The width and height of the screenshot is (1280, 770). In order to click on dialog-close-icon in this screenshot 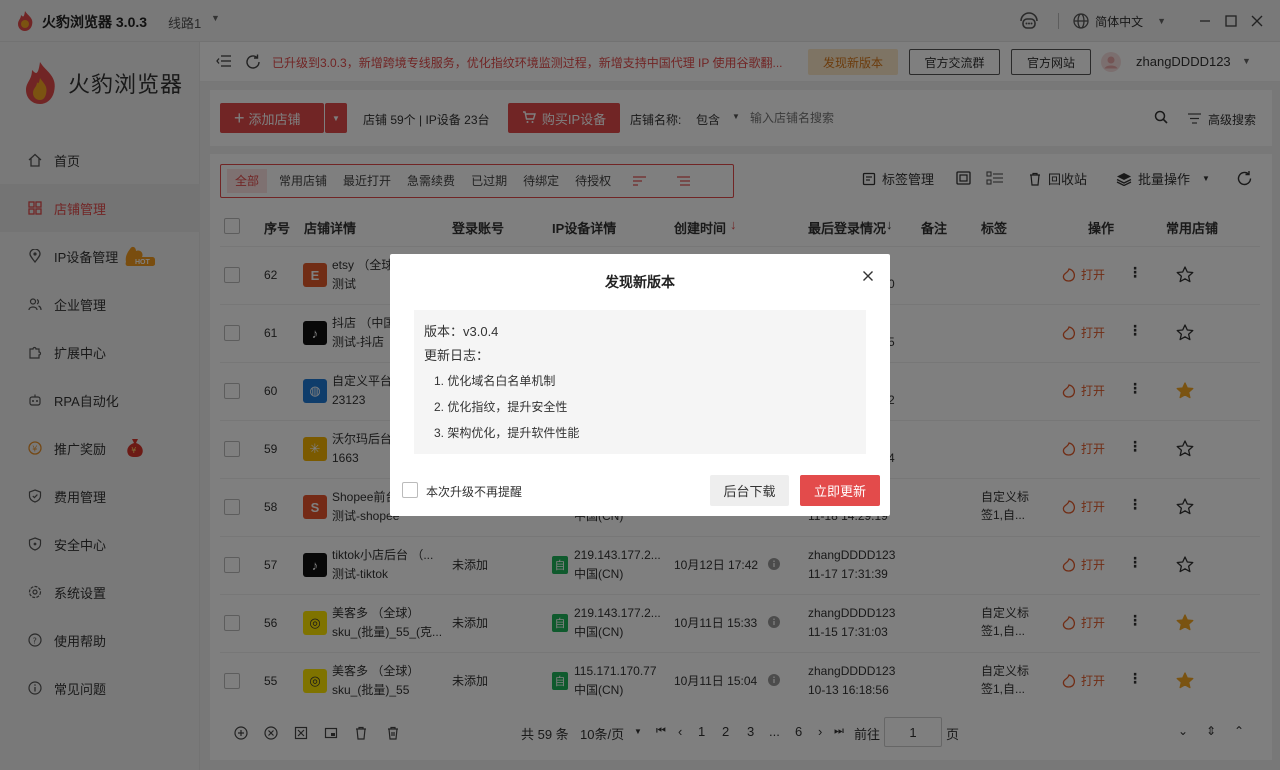, I will do `click(868, 276)`.